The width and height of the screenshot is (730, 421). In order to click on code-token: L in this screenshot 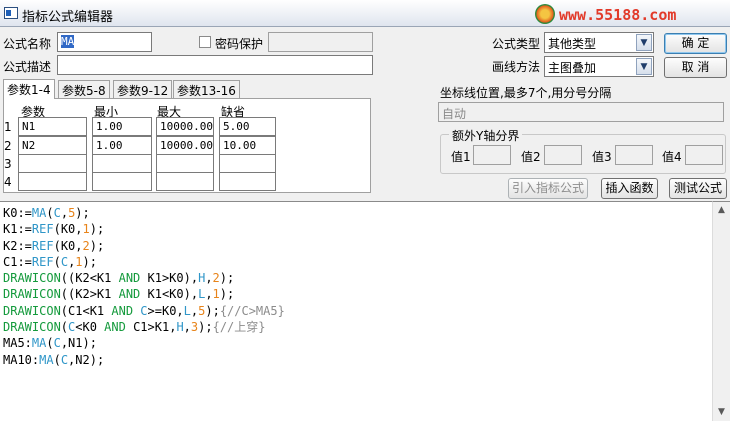, I will do `click(187, 310)`.